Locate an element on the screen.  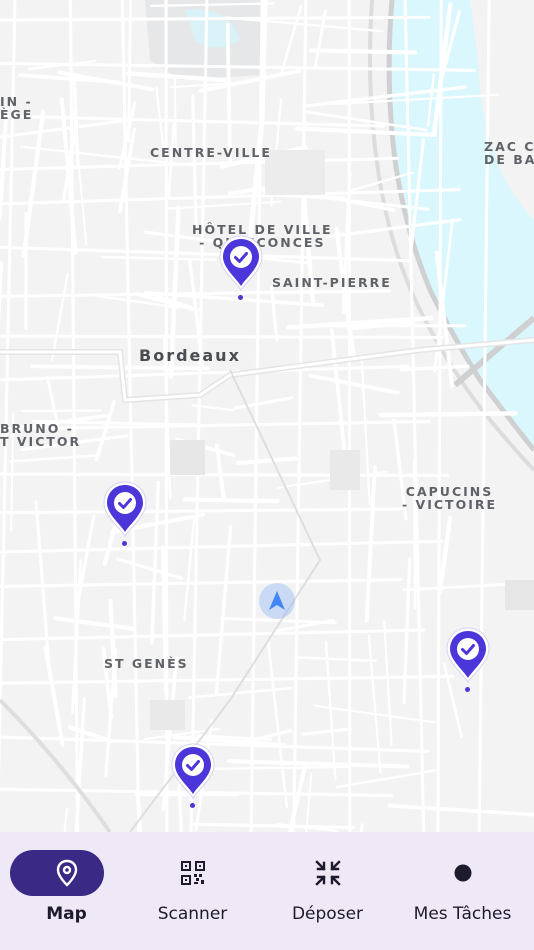
nav-item-mes-taches: Mes Tâches is located at coordinates (462, 891).